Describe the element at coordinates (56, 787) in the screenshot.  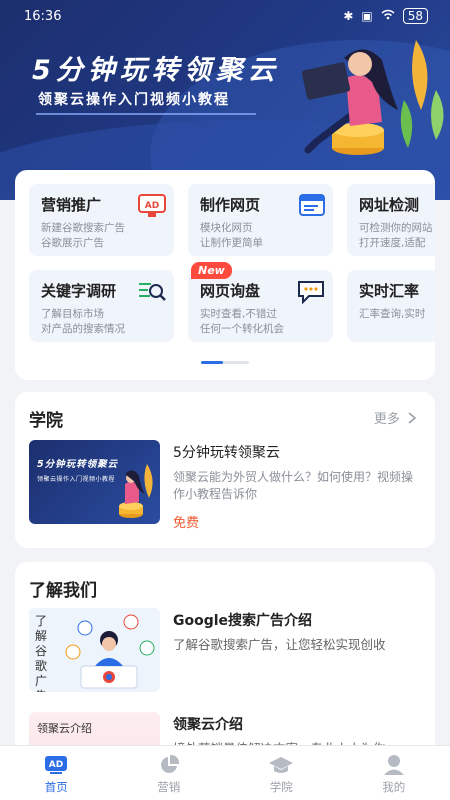
I see `nav-label: 首页` at that location.